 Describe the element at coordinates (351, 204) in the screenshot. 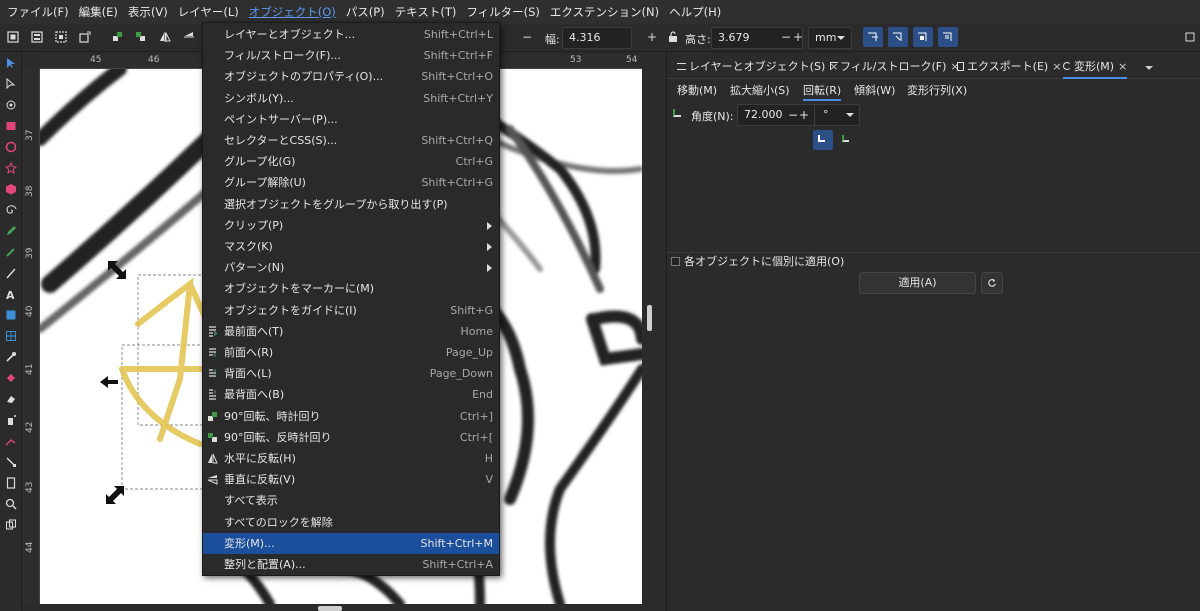

I see `menu-item-9: 選択オブジェクトをグループから取り出す(P)` at that location.